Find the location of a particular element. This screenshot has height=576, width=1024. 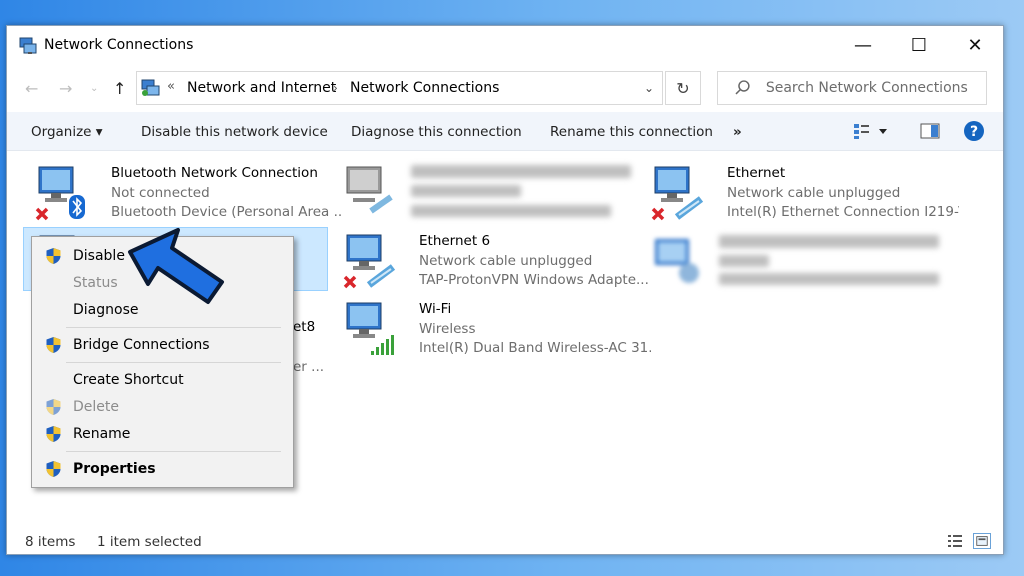

menu-item-rename: Rename is located at coordinates (162, 434).